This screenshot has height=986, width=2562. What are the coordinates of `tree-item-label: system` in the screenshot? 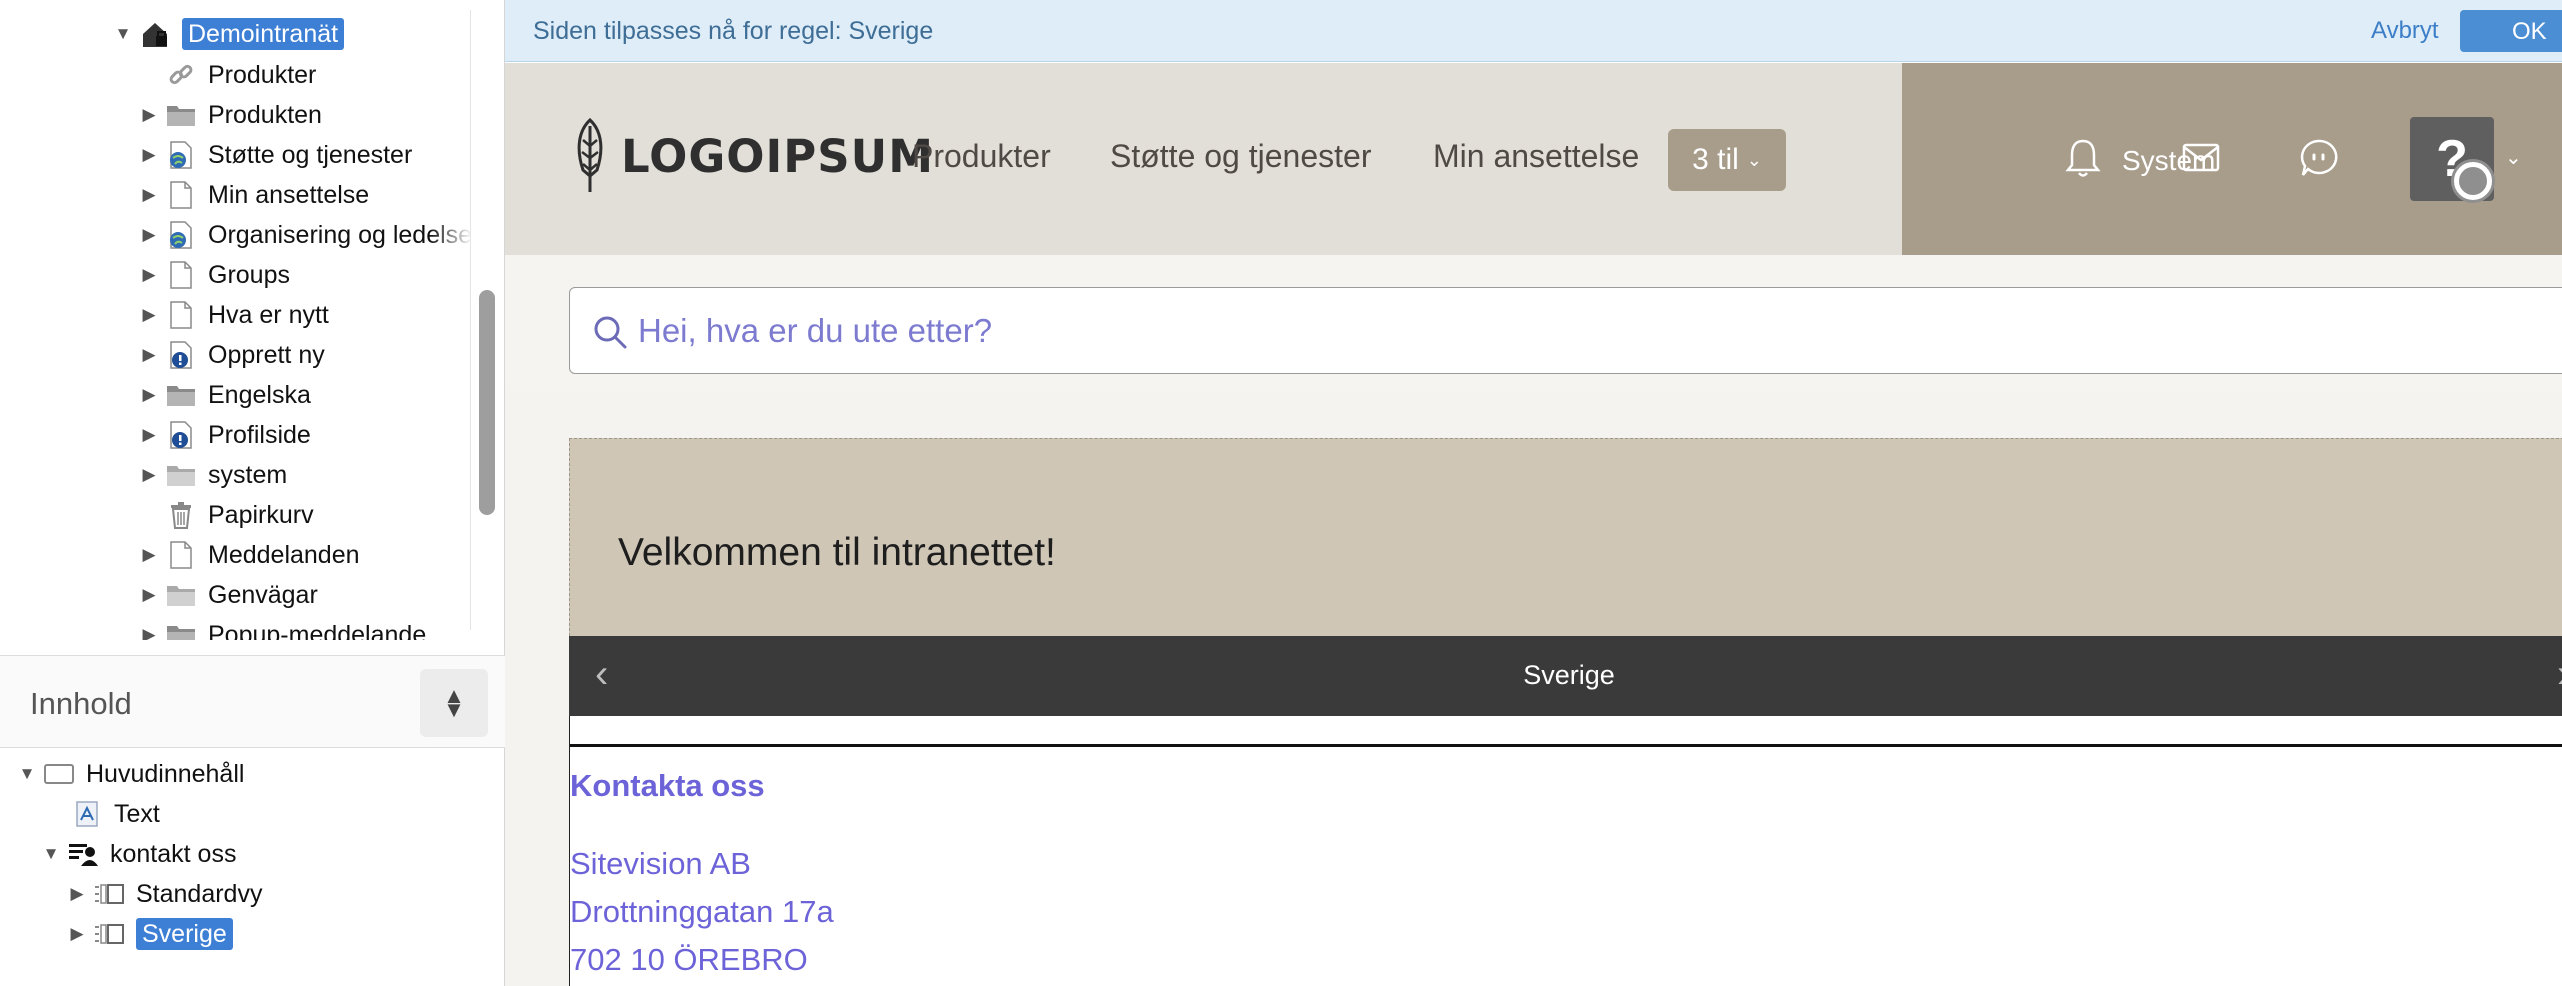 It's located at (248, 475).